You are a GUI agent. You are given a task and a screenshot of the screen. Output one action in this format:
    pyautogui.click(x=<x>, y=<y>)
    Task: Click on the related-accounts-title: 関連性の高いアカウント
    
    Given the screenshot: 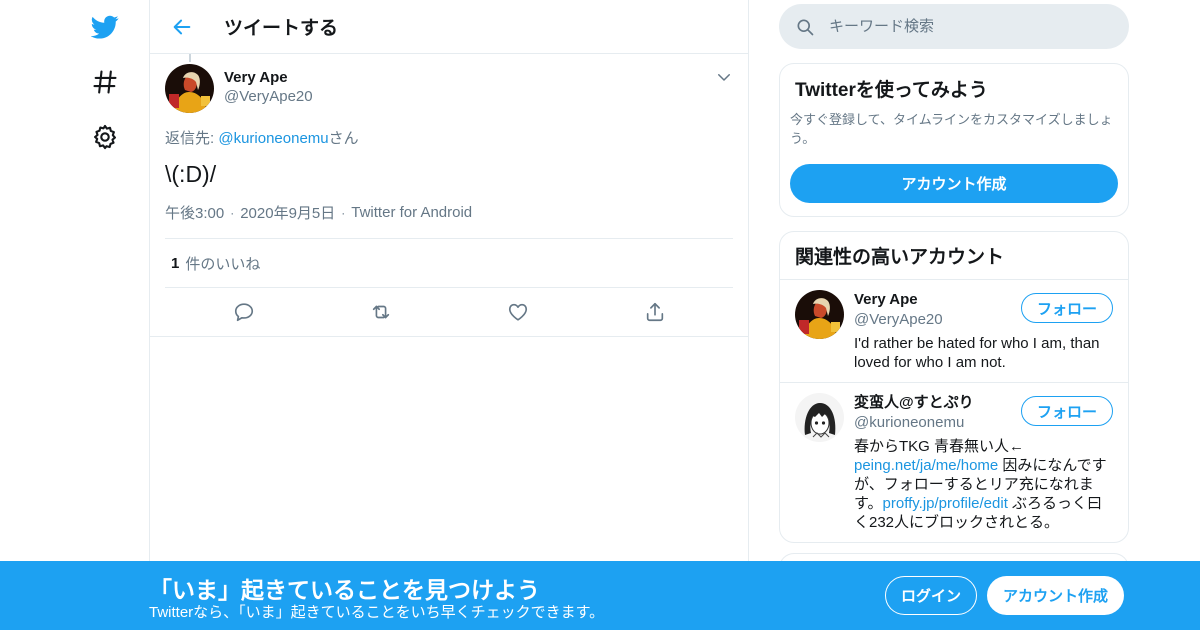 What is the action you would take?
    pyautogui.click(x=954, y=256)
    